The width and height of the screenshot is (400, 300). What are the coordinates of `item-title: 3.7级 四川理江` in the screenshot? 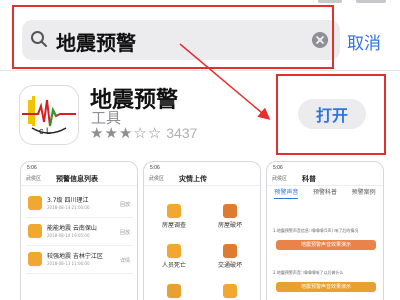 It's located at (68, 200).